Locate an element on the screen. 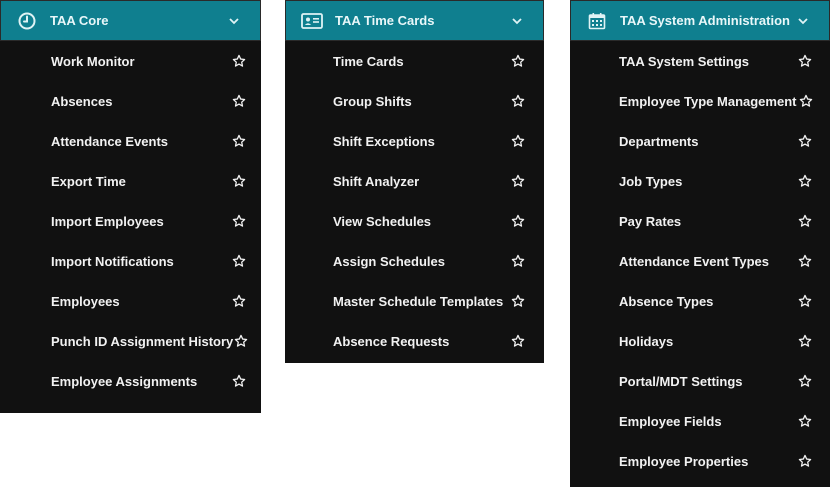 This screenshot has height=487, width=830. menu-item: Attendance Event Types is located at coordinates (700, 261).